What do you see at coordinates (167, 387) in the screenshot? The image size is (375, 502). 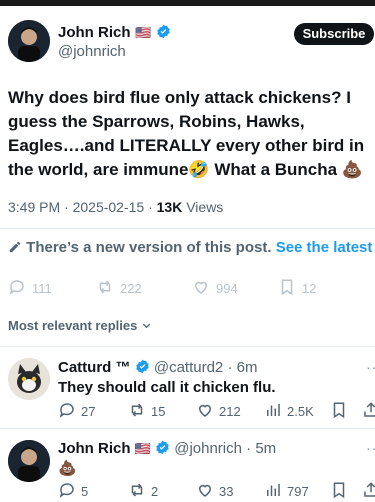 I see `reply-text: They should call it chicken flu.` at bounding box center [167, 387].